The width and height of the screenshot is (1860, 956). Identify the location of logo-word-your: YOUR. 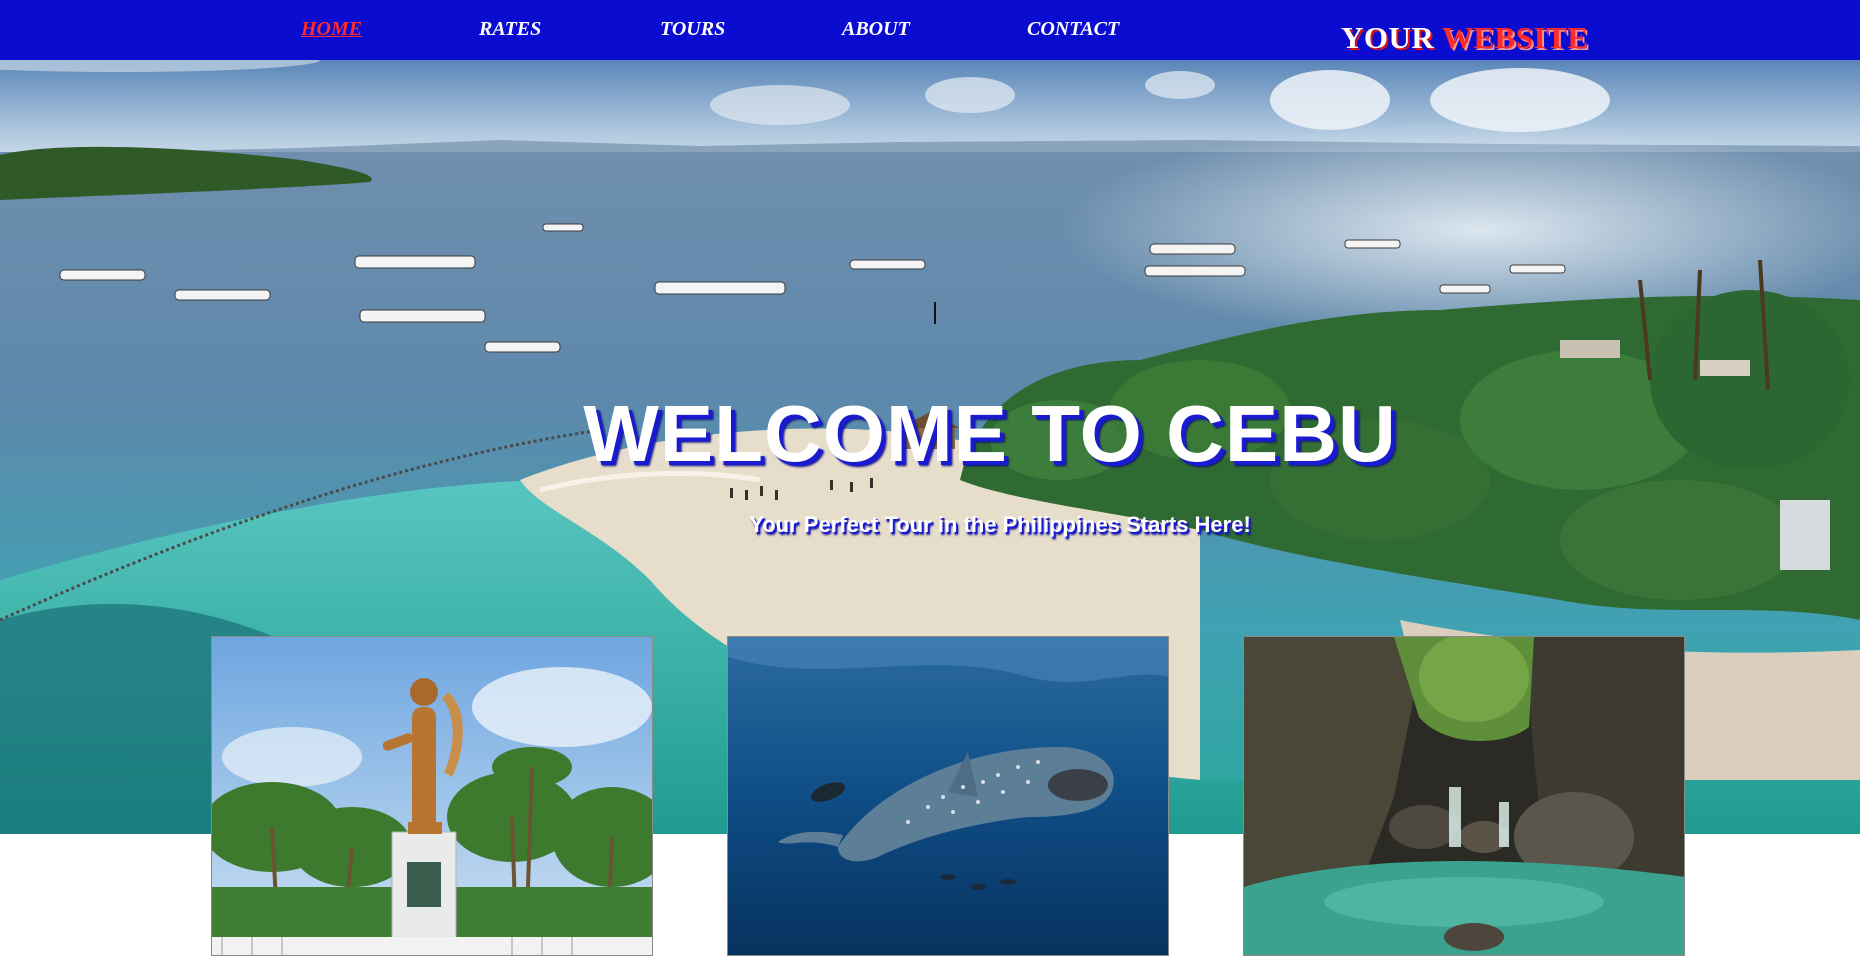
(1388, 37).